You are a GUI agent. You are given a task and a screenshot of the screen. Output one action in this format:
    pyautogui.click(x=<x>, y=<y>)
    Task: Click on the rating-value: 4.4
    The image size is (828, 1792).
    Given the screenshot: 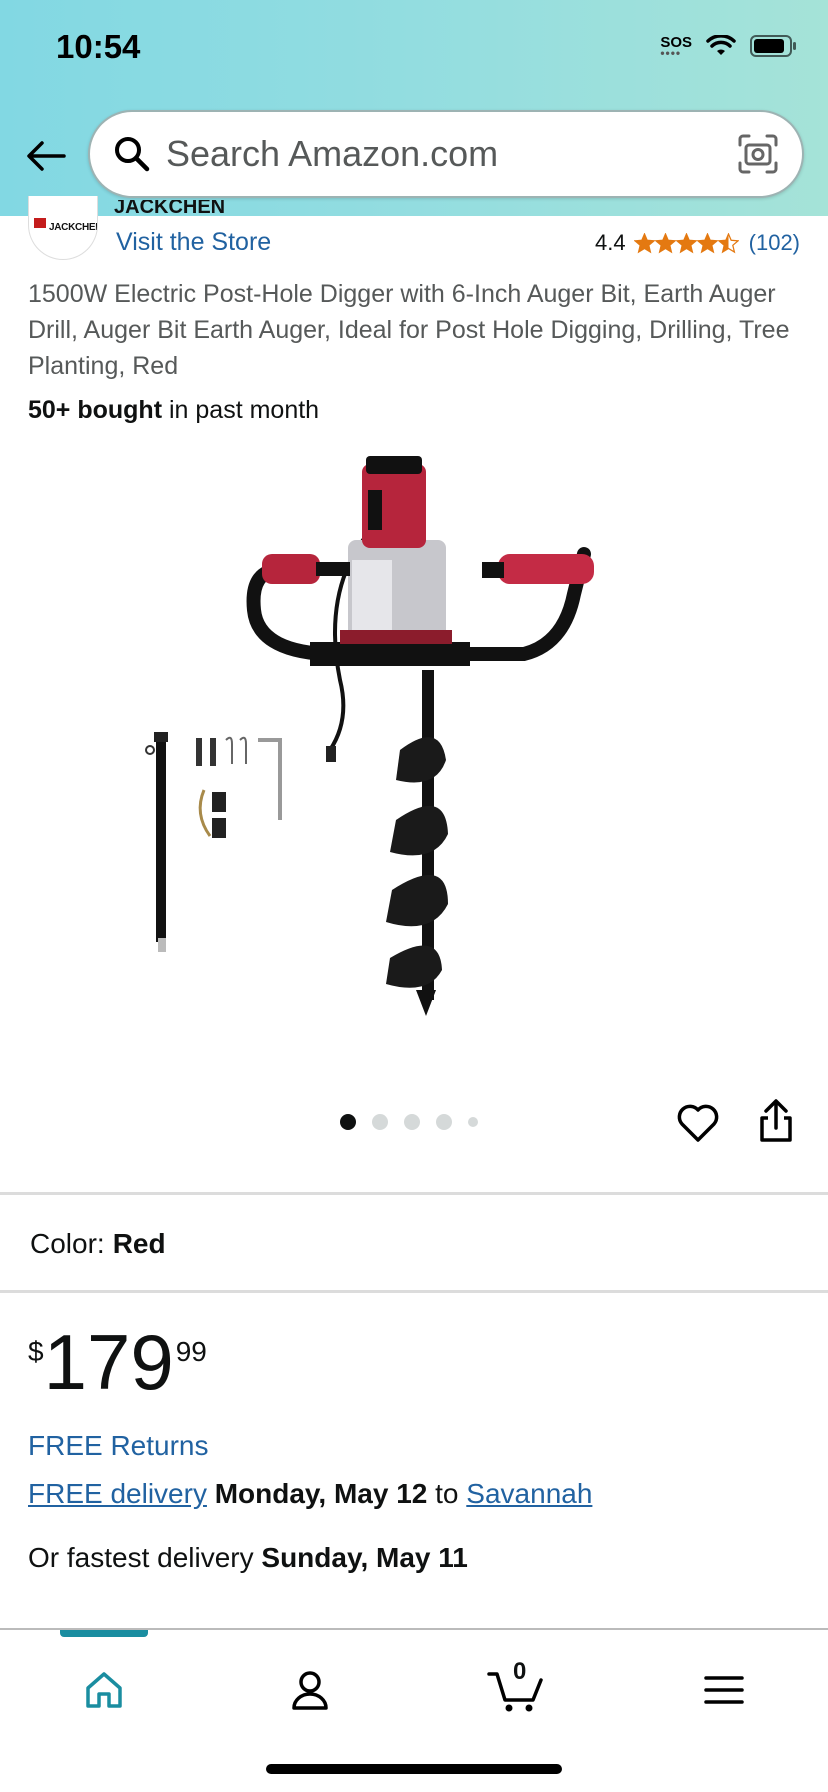 What is the action you would take?
    pyautogui.click(x=610, y=242)
    